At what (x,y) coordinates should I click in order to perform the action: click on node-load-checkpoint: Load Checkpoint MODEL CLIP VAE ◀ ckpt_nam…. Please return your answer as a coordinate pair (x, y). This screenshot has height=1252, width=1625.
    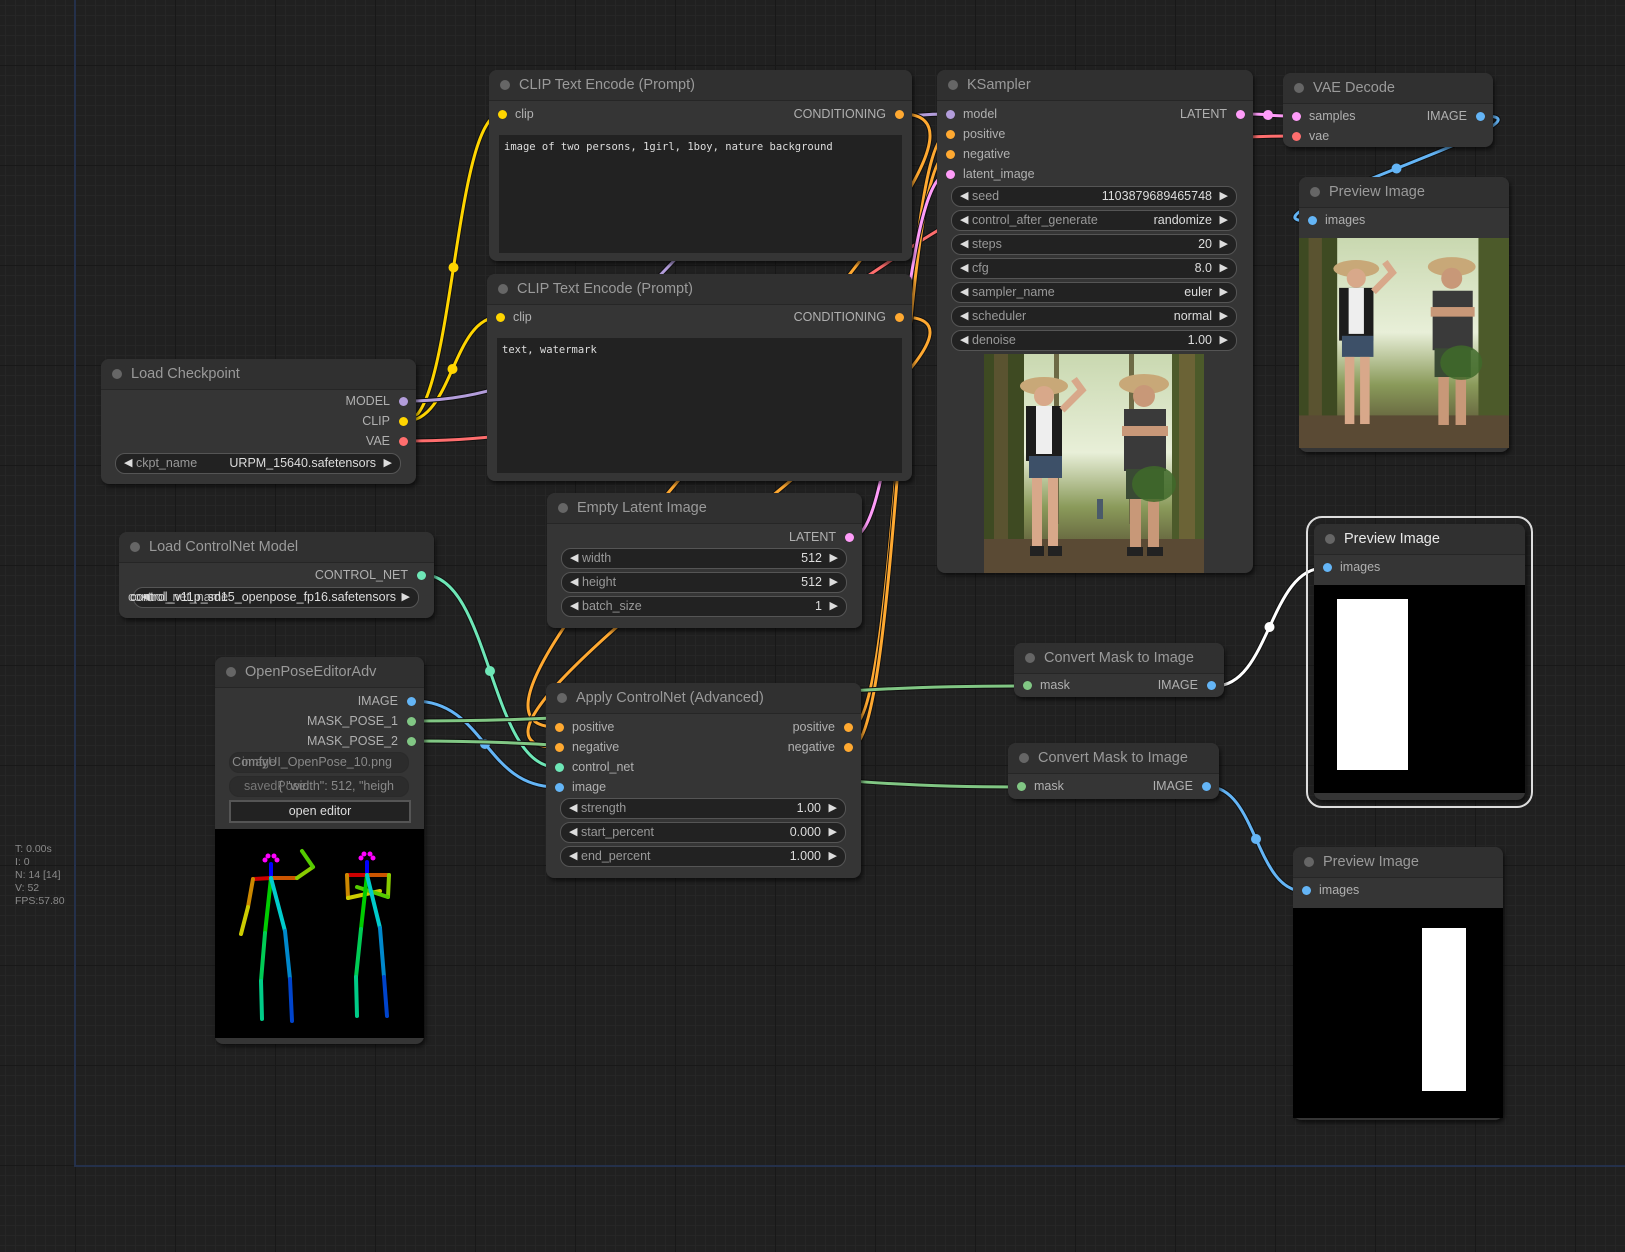
    Looking at the image, I should click on (258, 421).